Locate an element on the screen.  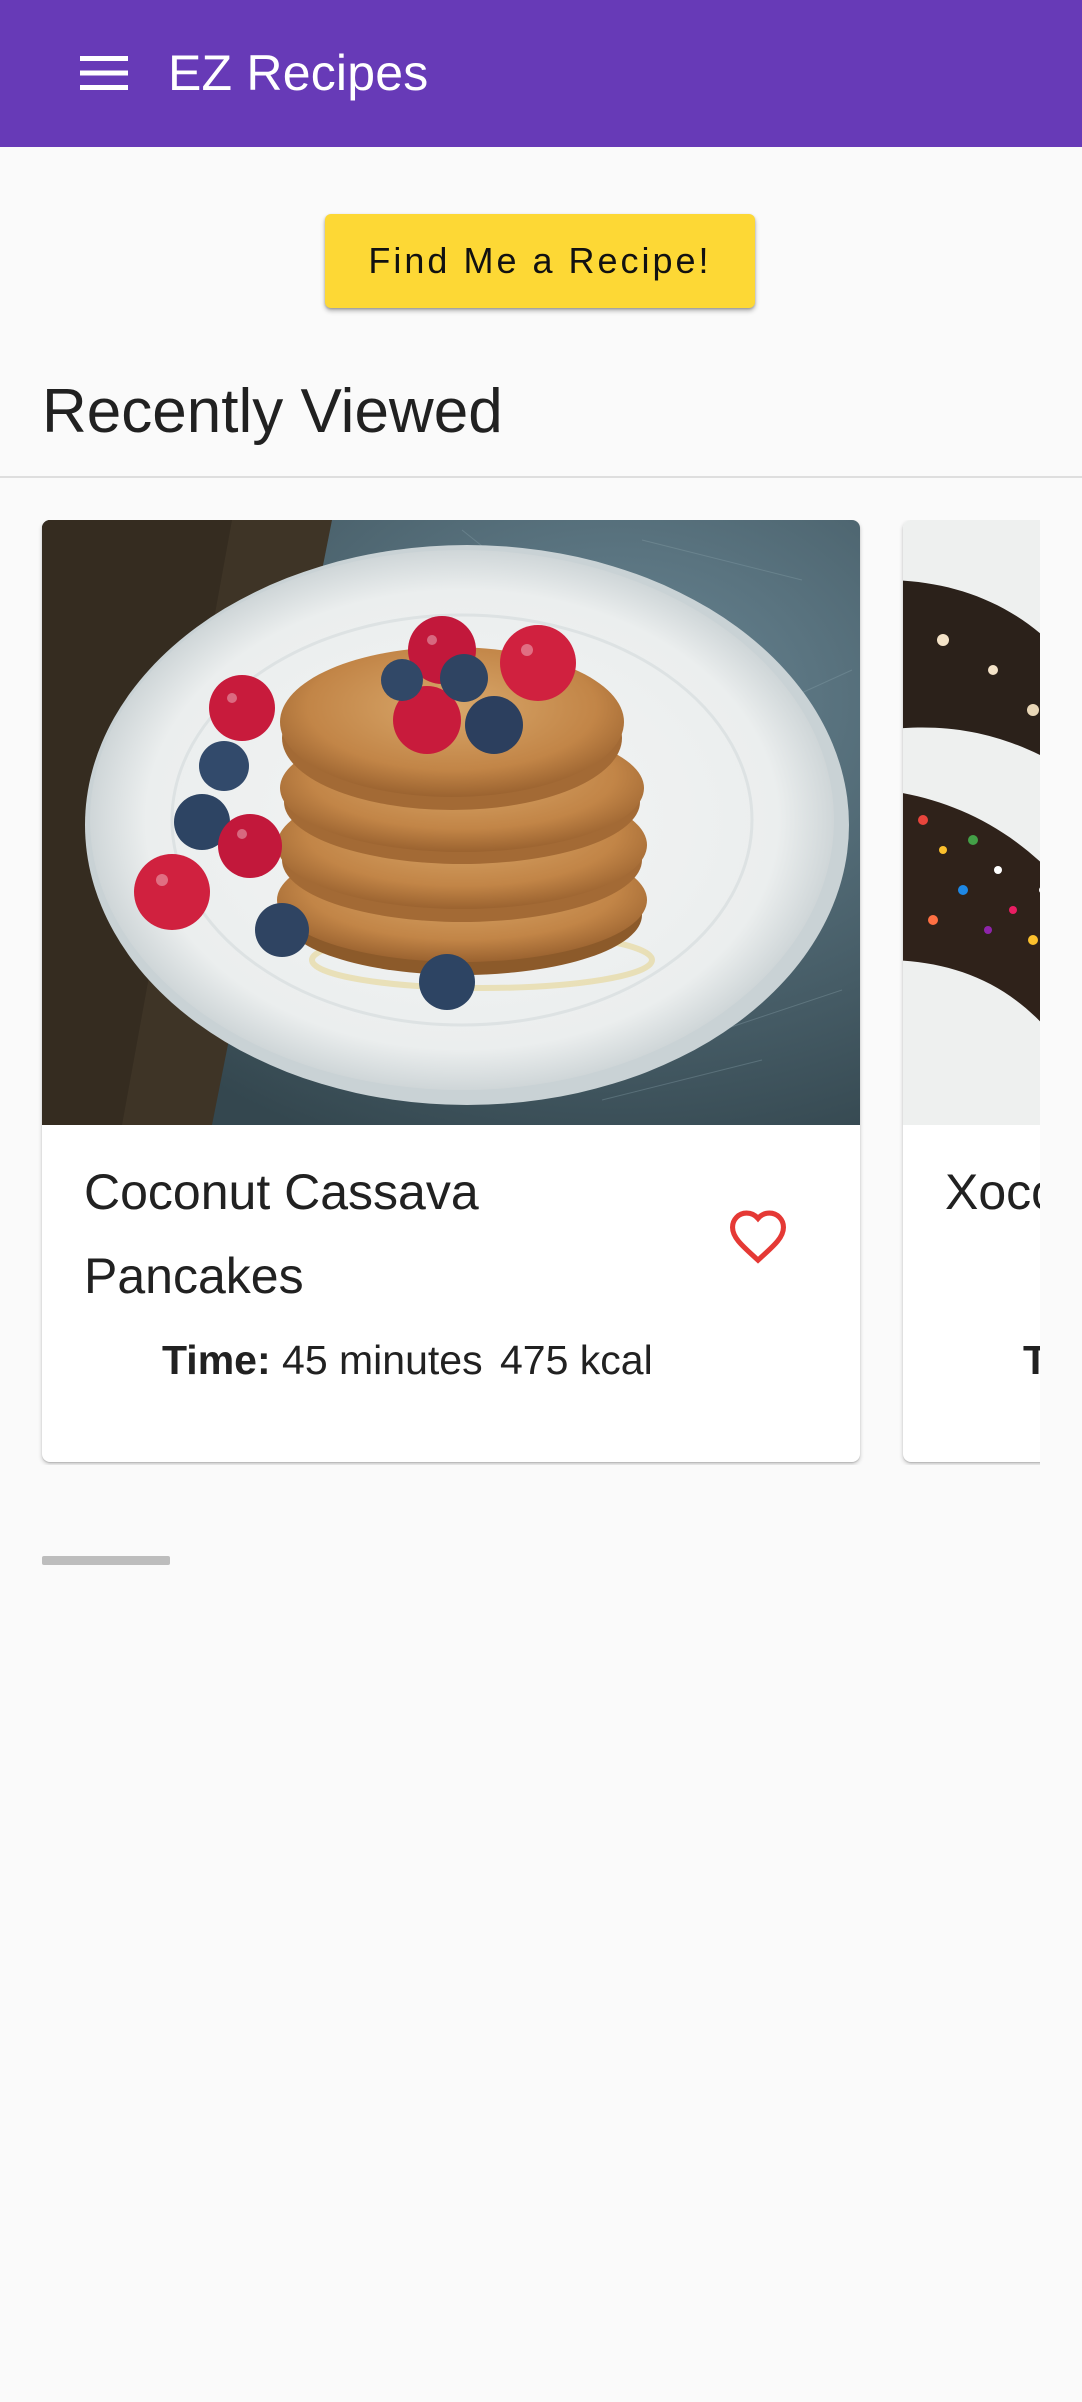
menu-button is located at coordinates (104, 73).